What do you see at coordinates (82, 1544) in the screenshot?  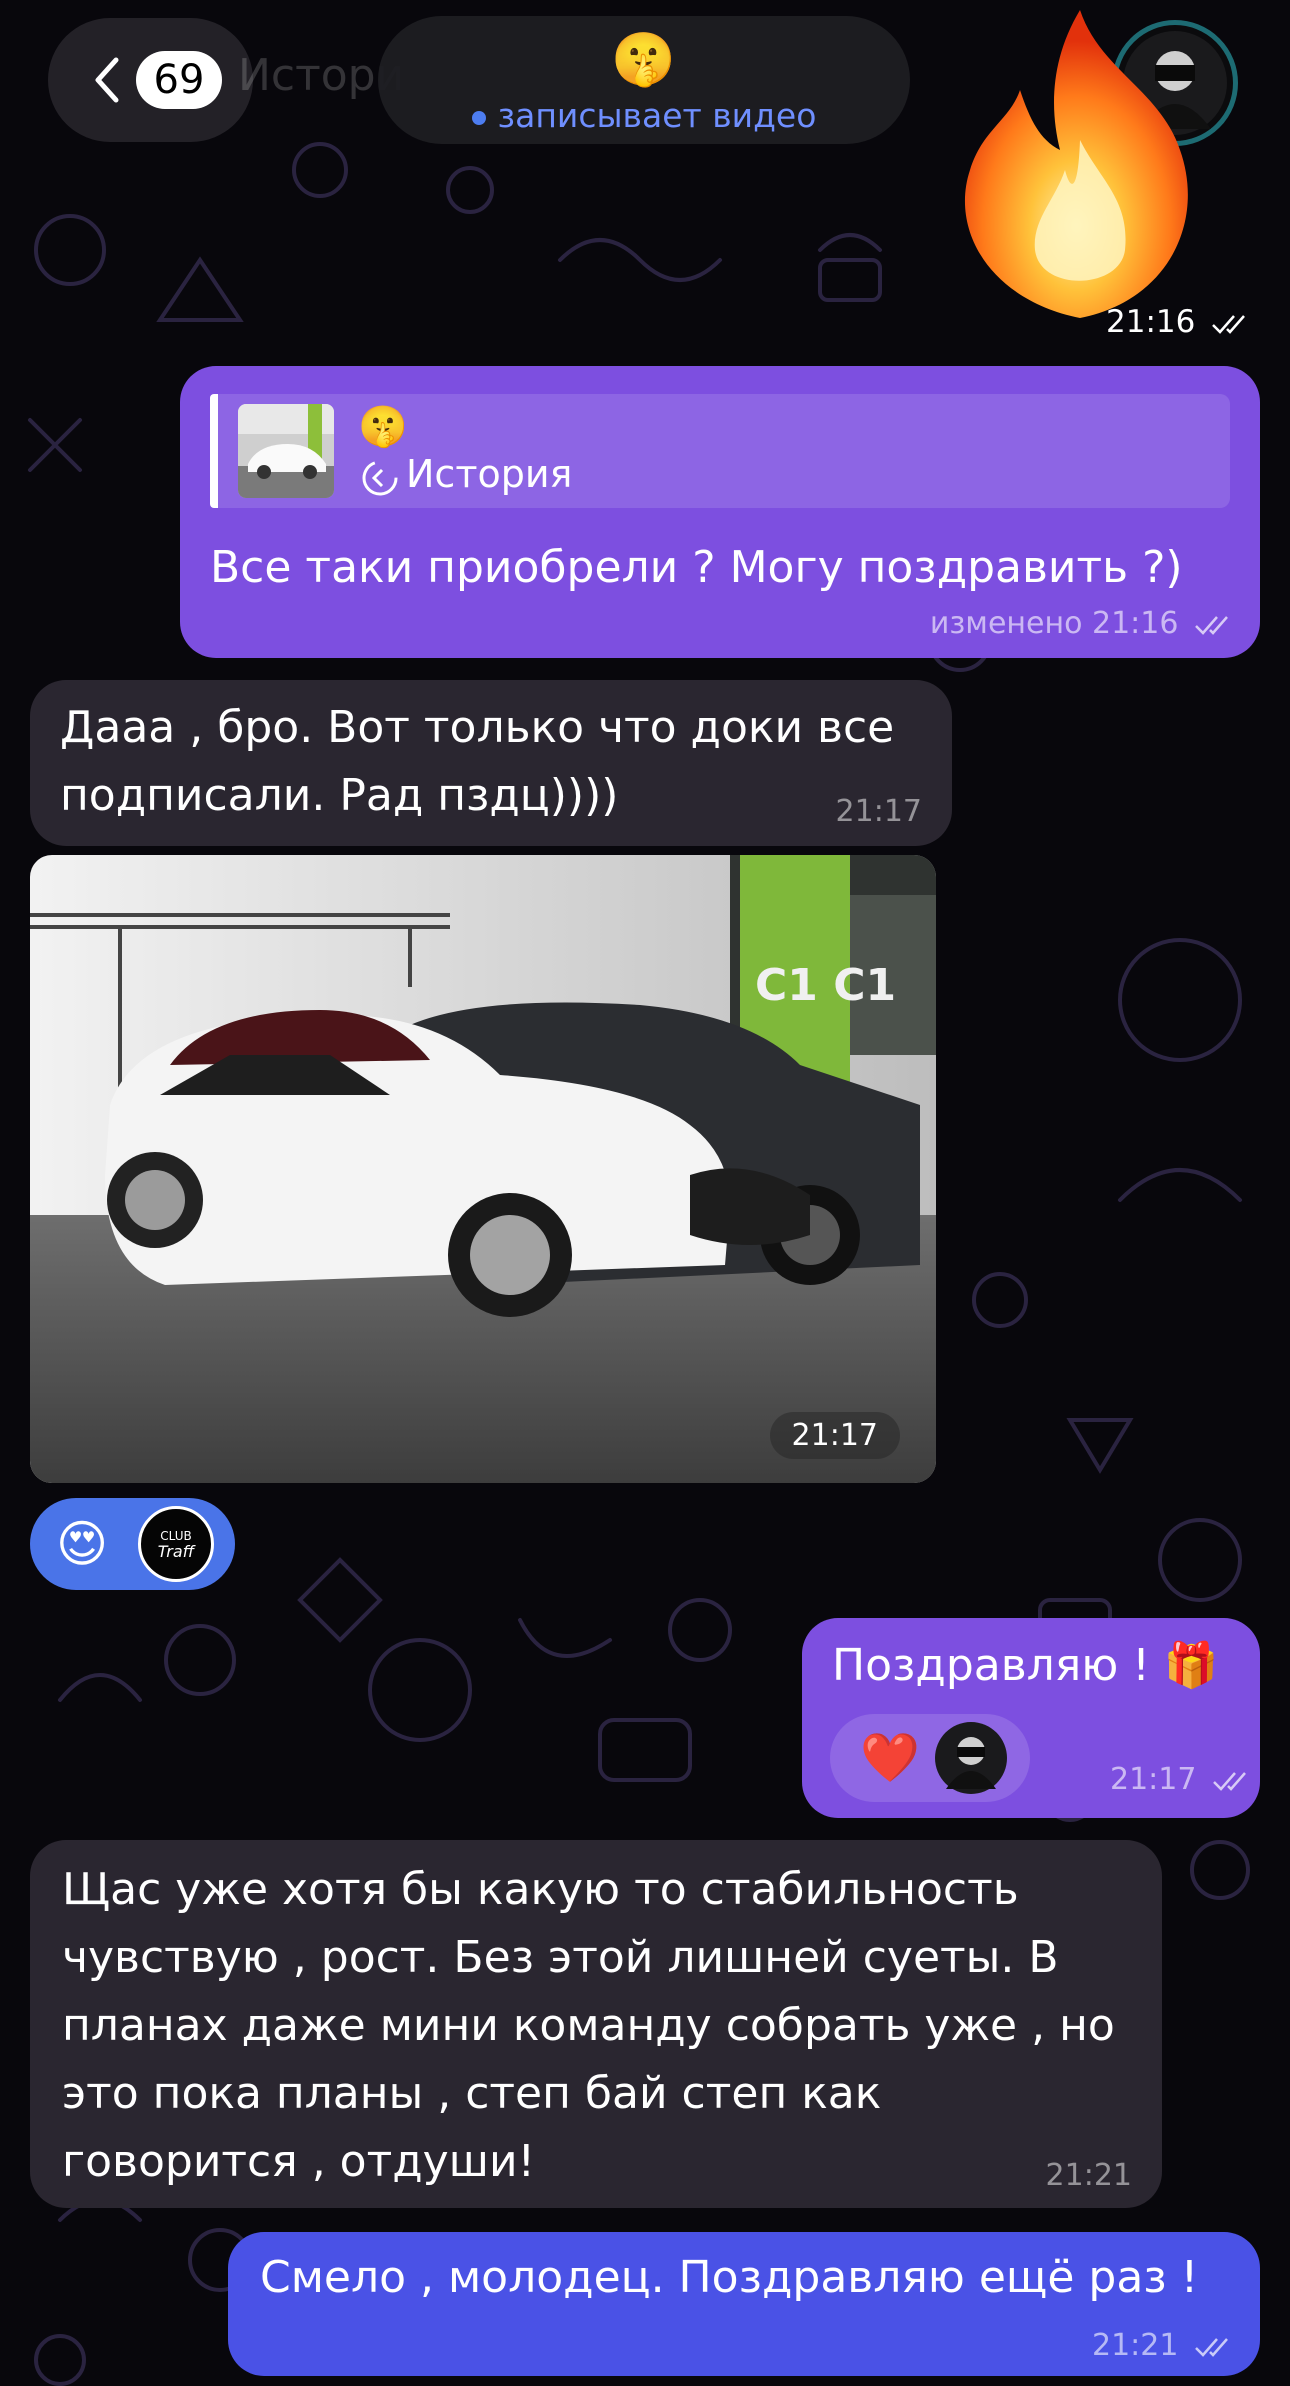 I see `reaction-emoji: 😍` at bounding box center [82, 1544].